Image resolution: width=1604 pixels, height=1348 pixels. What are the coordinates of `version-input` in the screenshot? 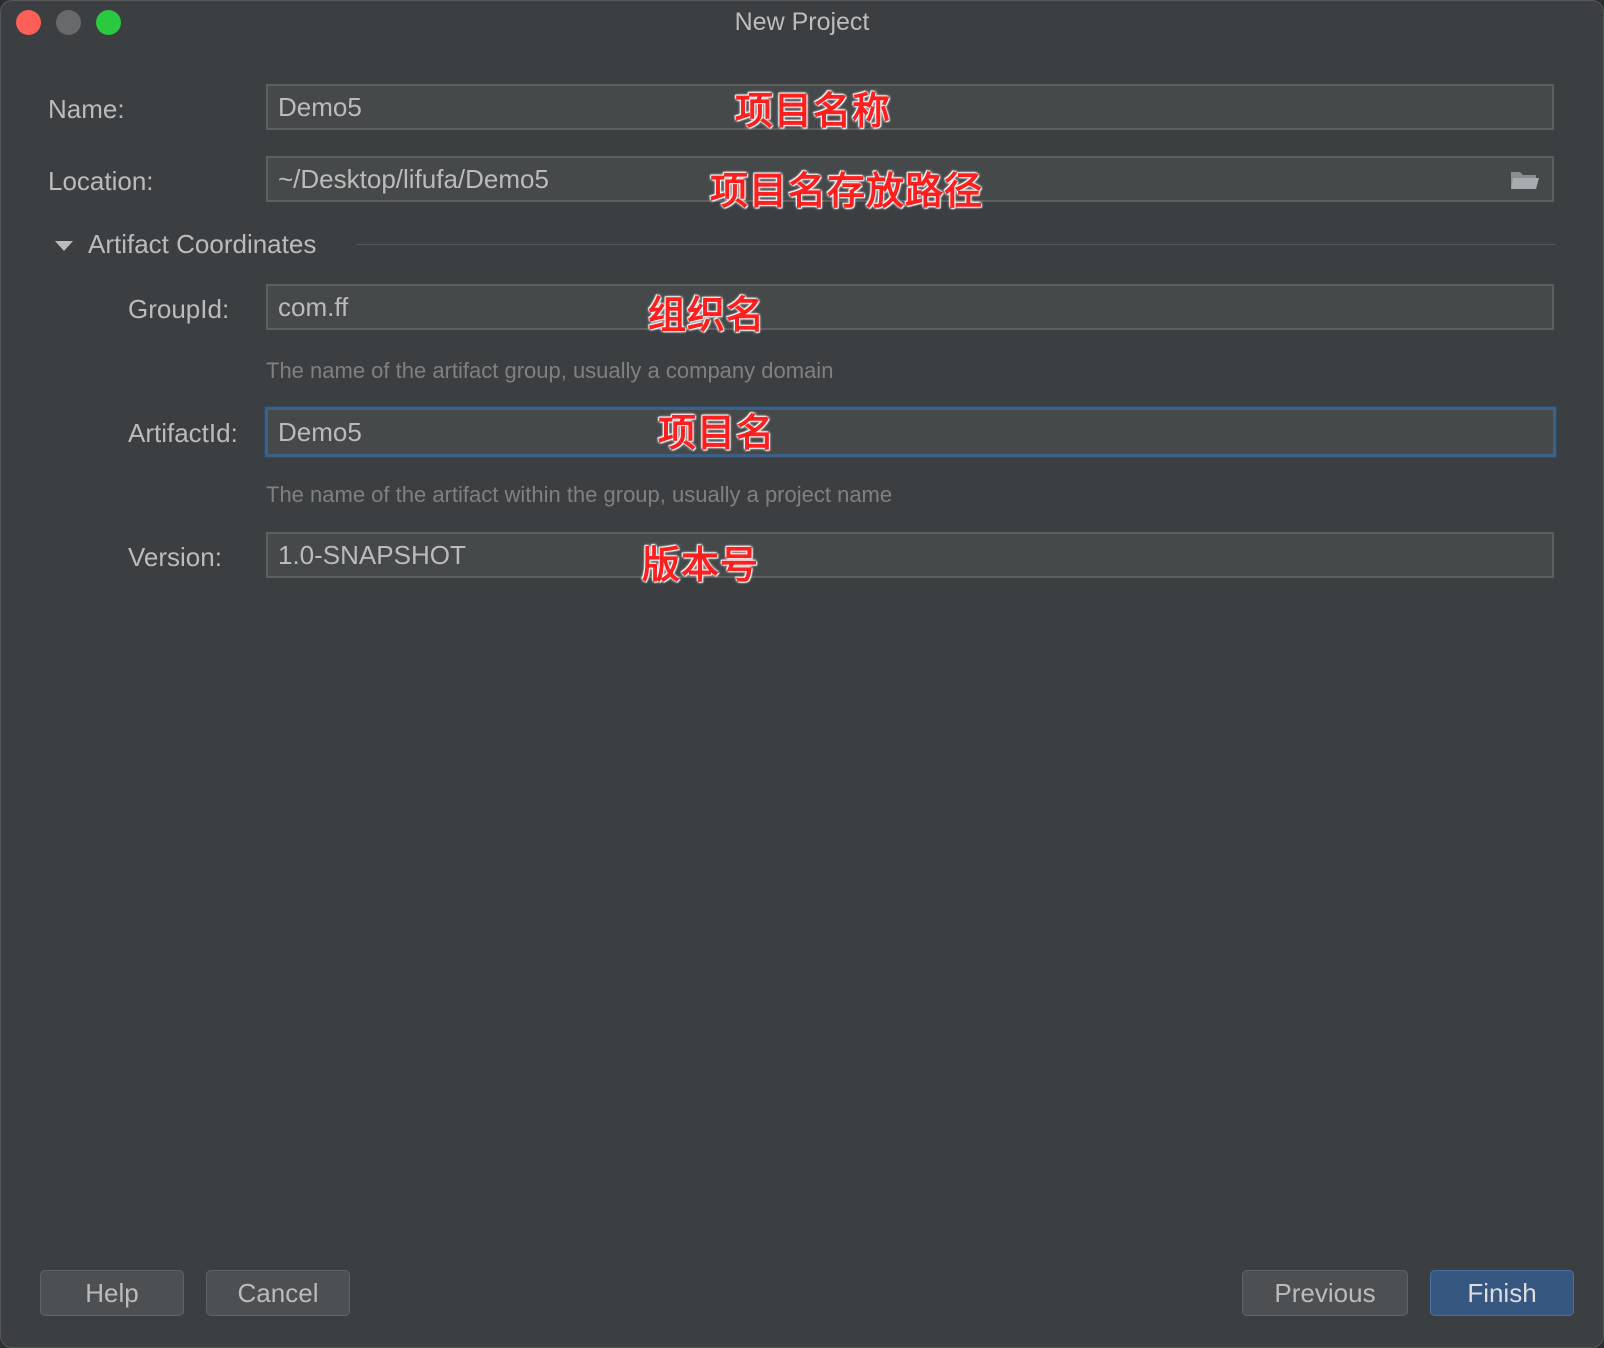 It's located at (910, 555).